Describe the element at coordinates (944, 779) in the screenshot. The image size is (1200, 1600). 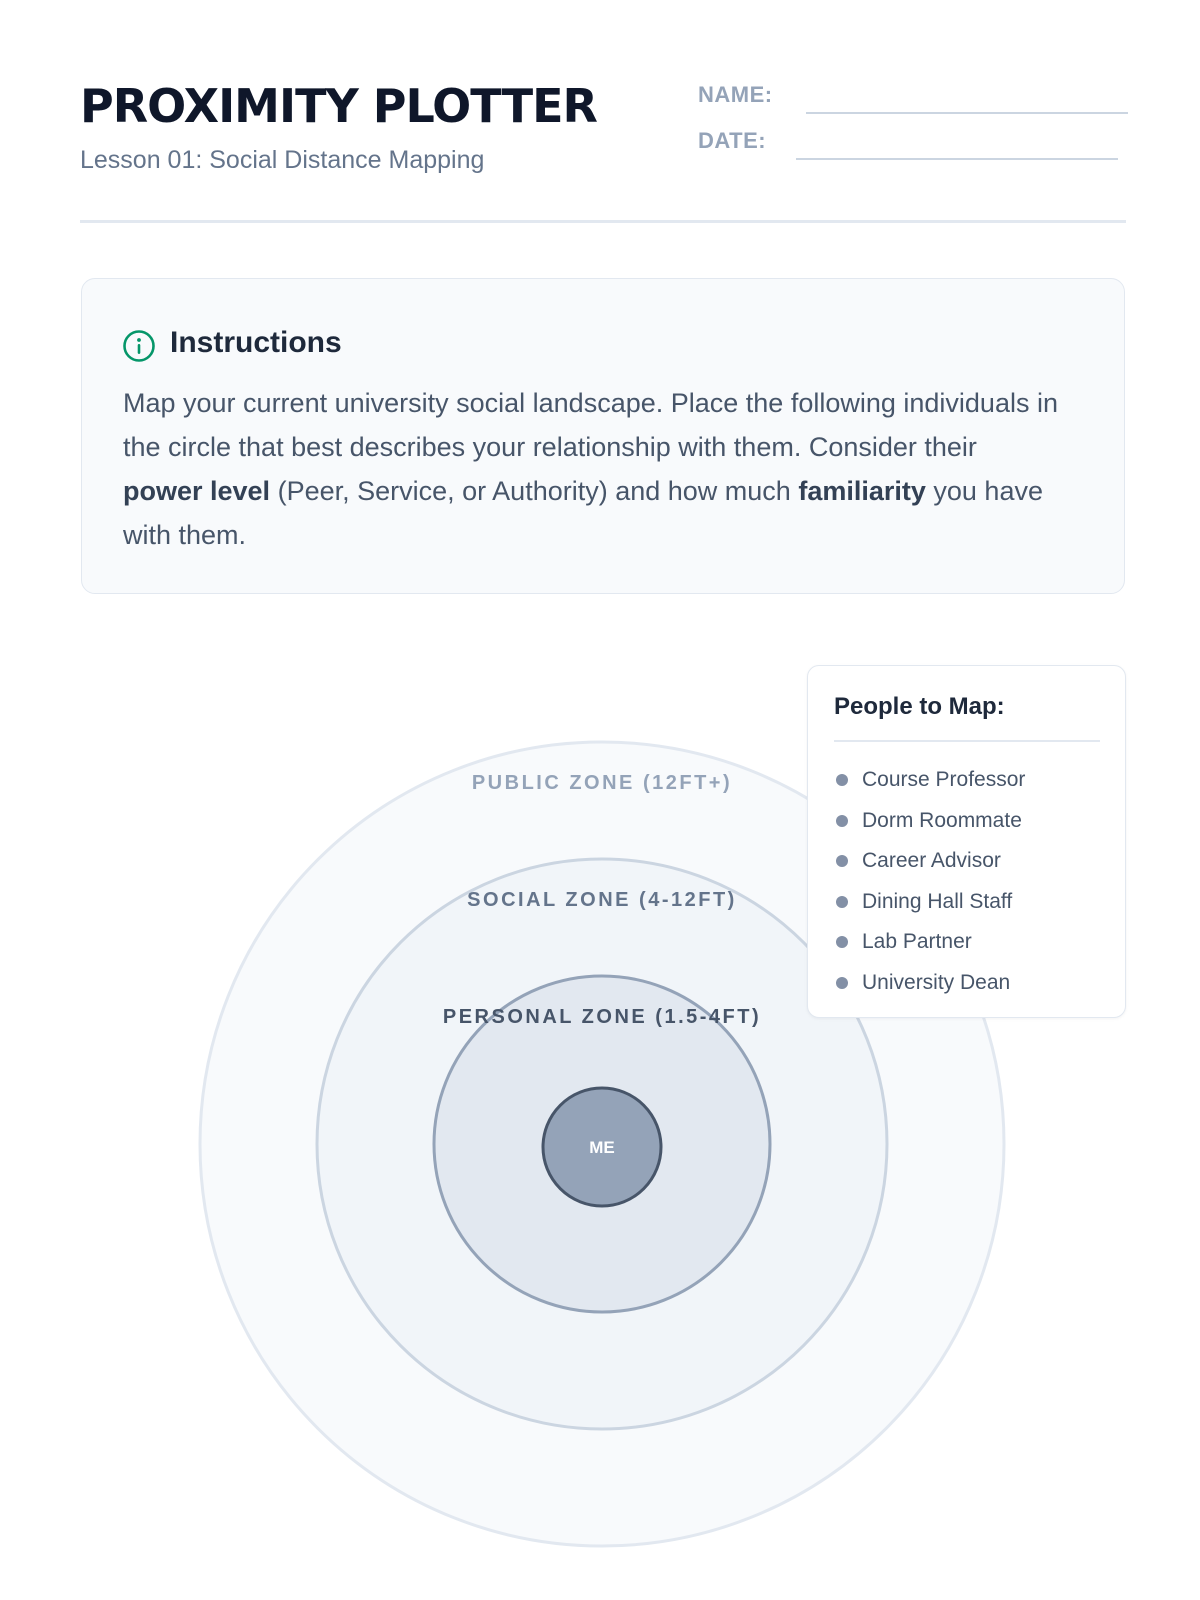
I see `person-label: Course Professor` at that location.